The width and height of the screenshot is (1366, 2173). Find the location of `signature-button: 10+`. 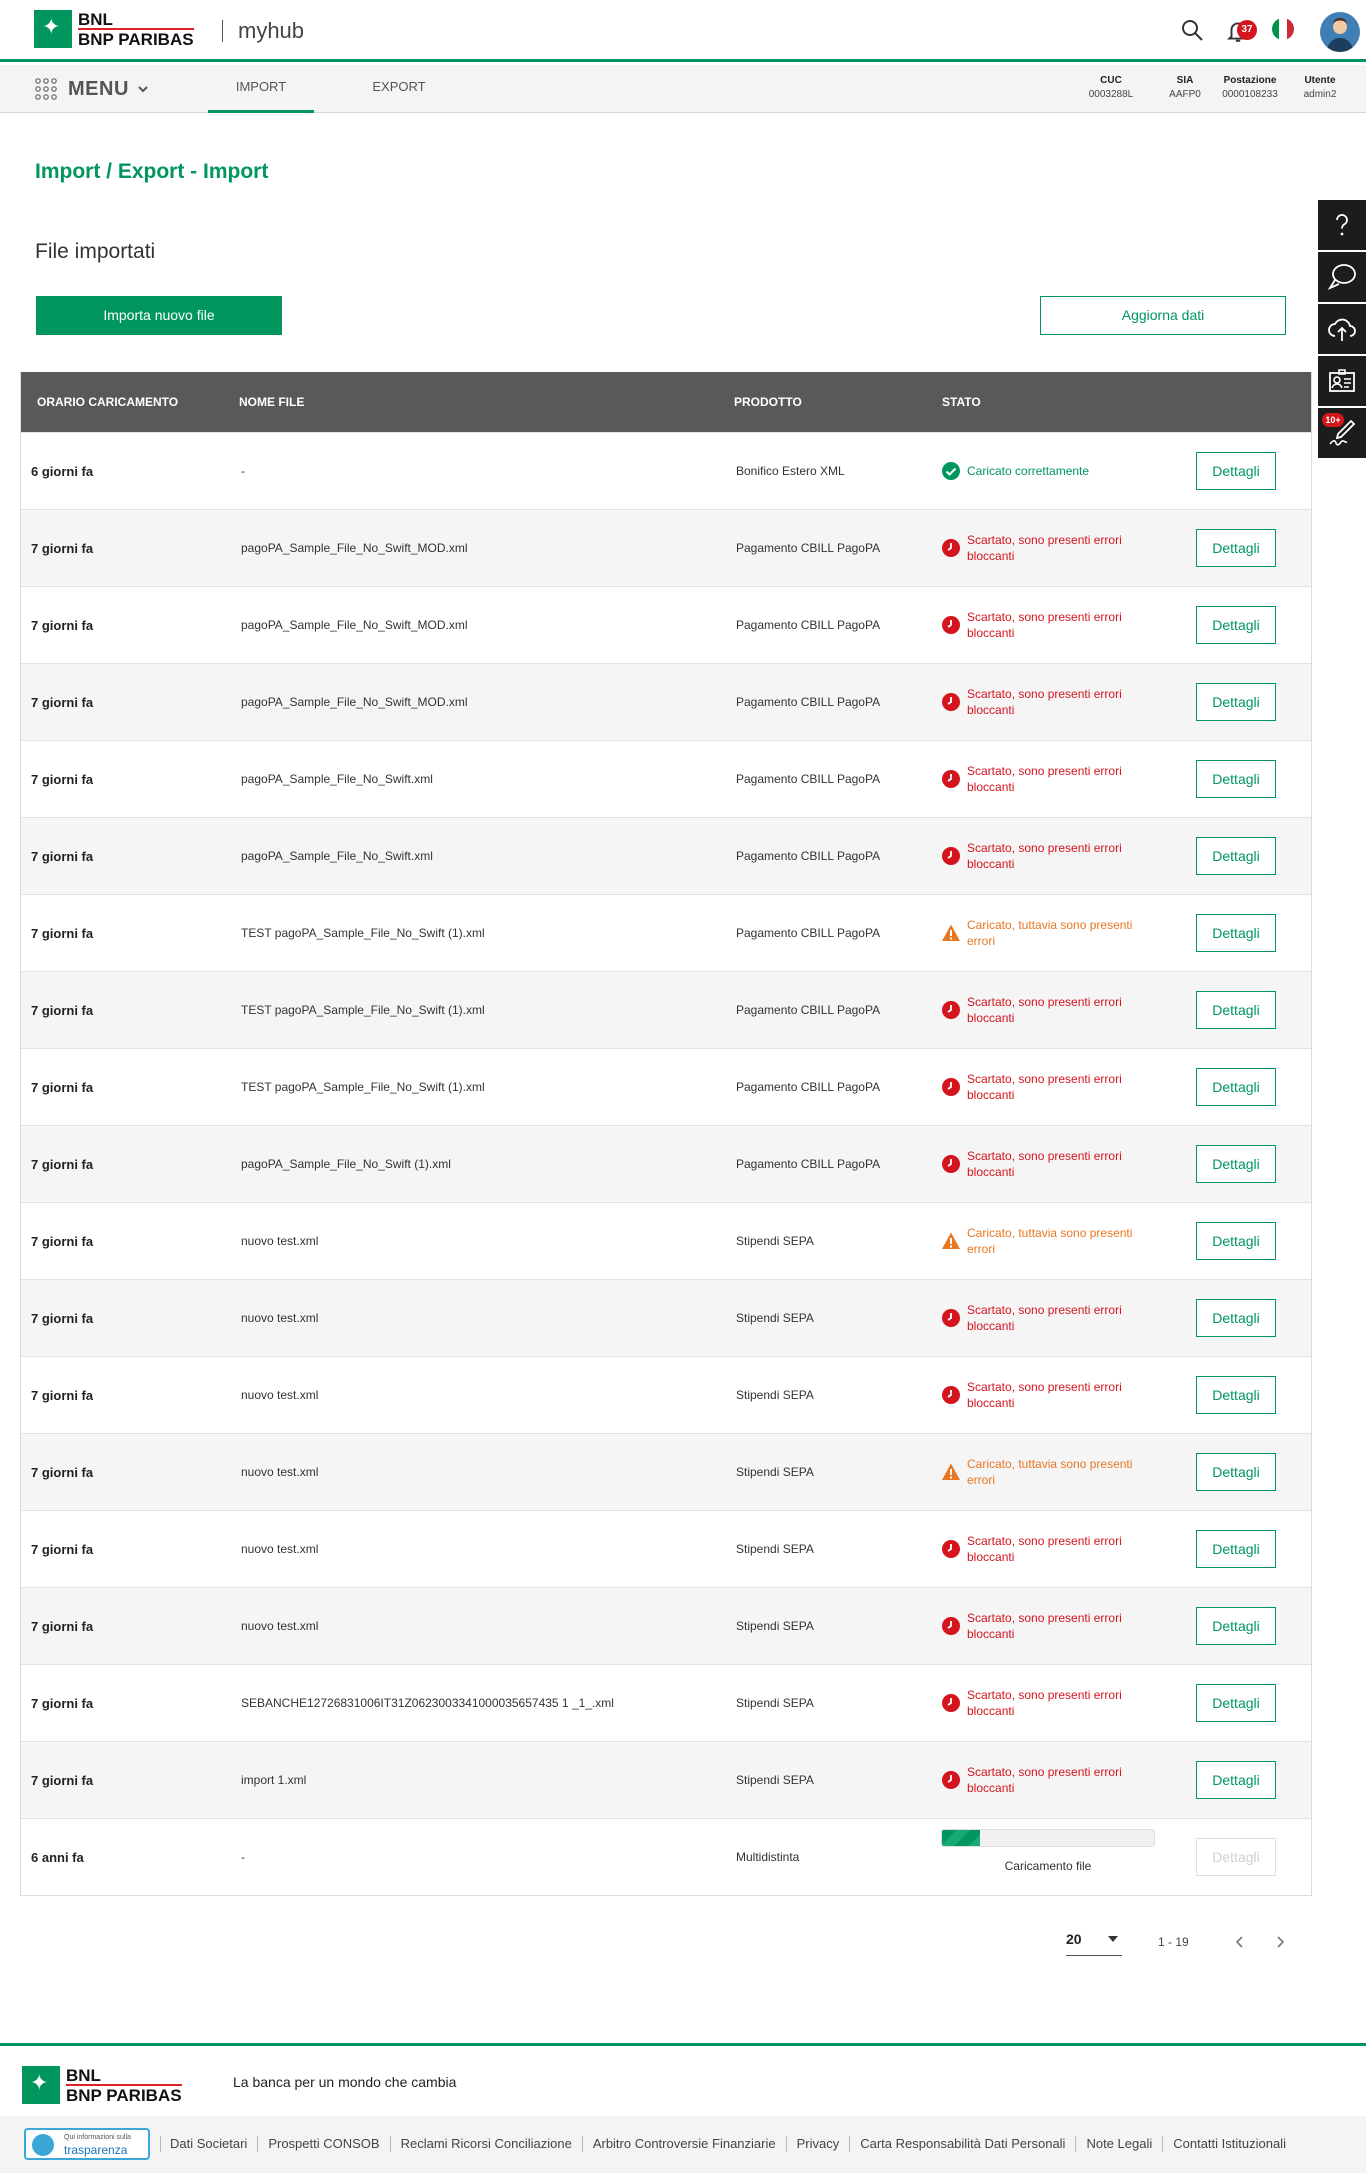

signature-button: 10+ is located at coordinates (1342, 433).